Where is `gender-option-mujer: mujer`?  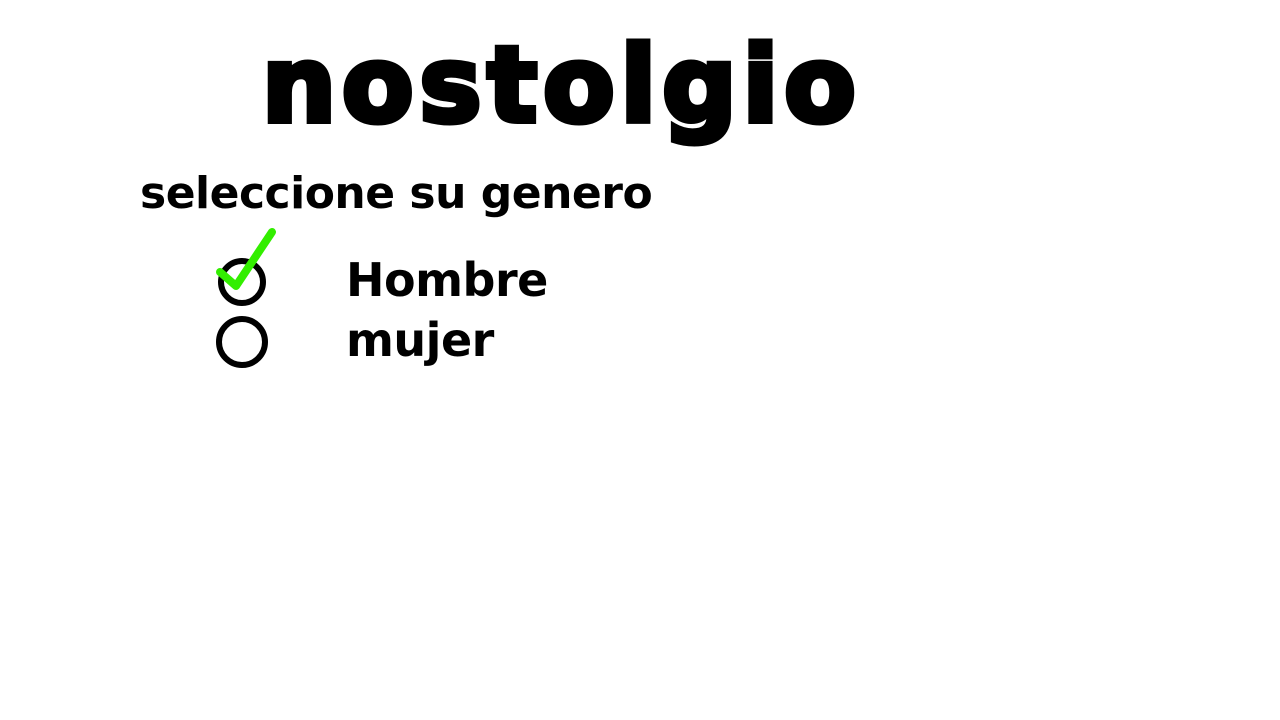 gender-option-mujer: mujer is located at coordinates (394, 340).